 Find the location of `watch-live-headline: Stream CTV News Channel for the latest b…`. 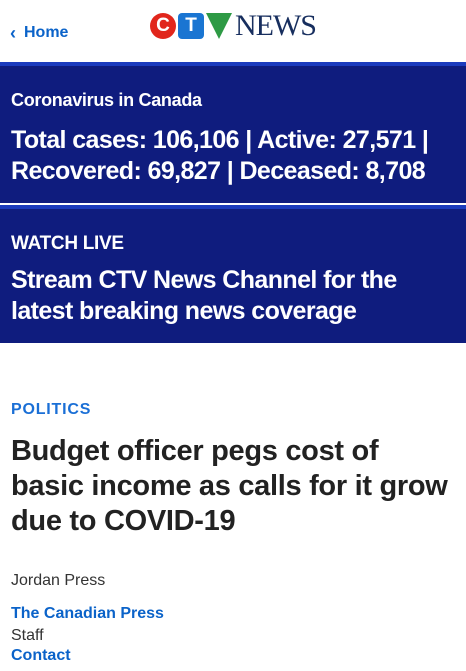

watch-live-headline: Stream CTV News Channel for the latest b… is located at coordinates (204, 295).